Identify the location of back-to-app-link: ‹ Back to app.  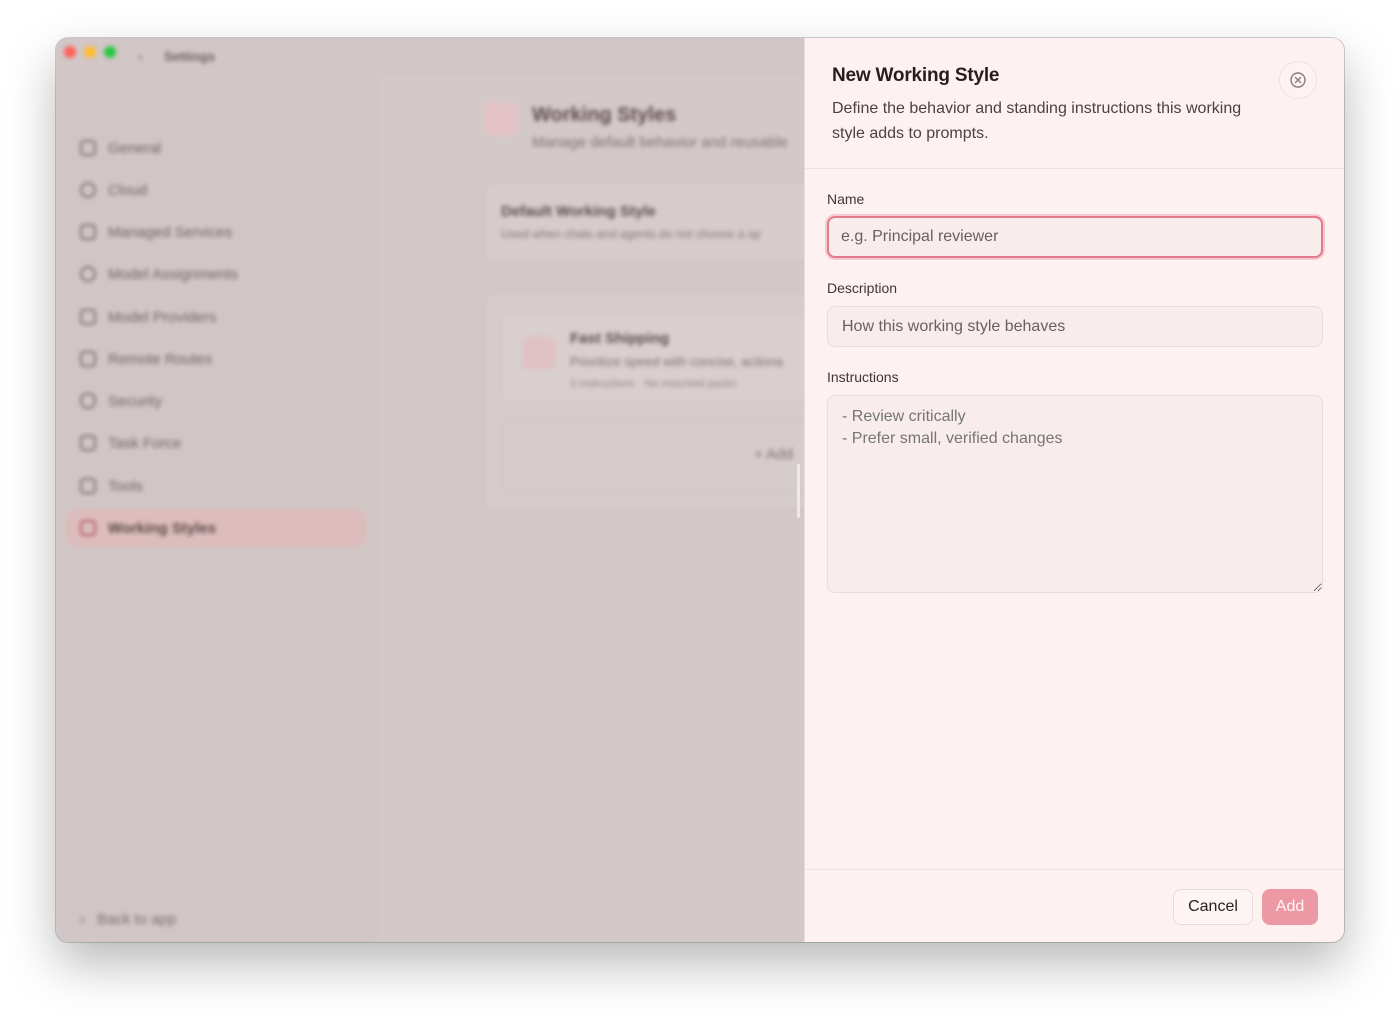
(128, 919).